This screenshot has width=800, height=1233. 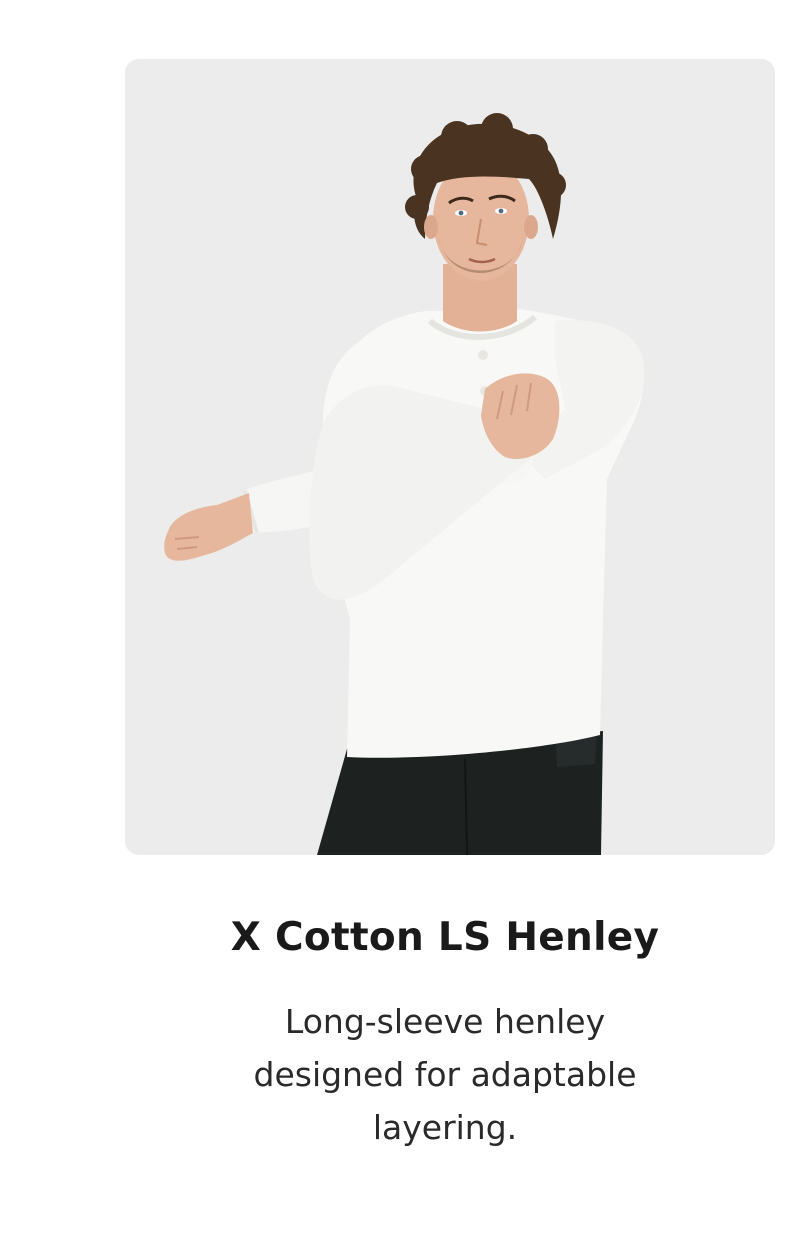 What do you see at coordinates (445, 937) in the screenshot?
I see `product-title: X Cotton LS Henley` at bounding box center [445, 937].